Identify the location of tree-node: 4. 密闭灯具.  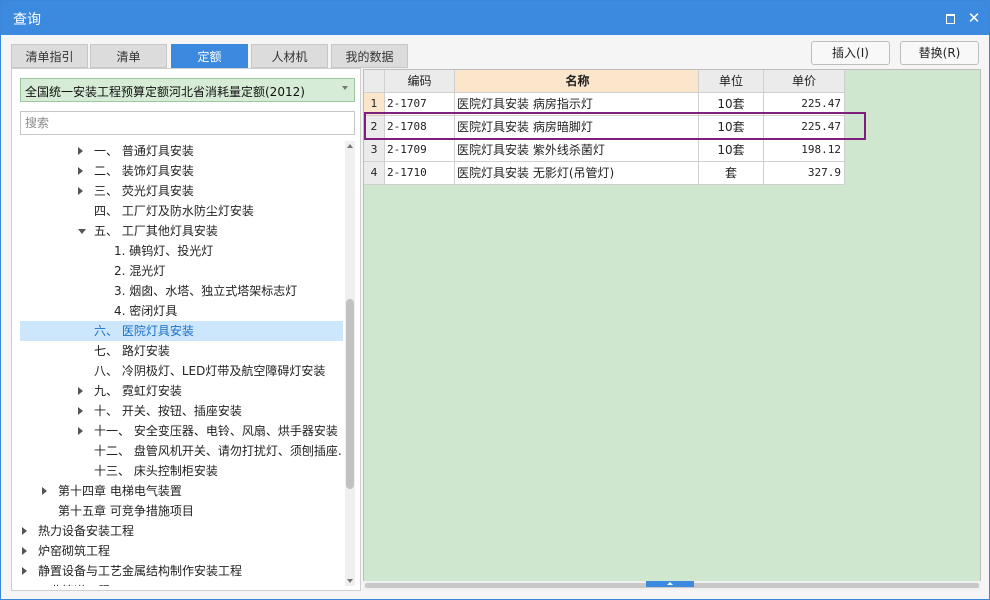
(181, 311).